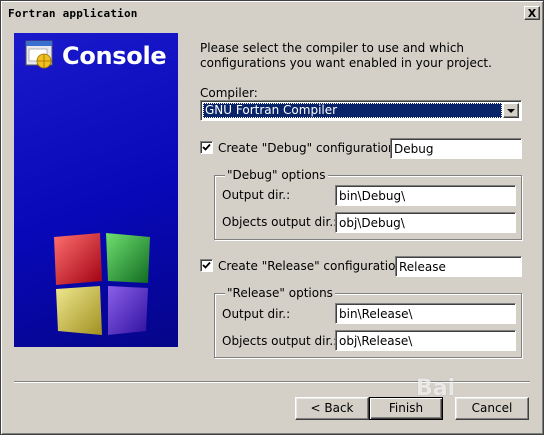 This screenshot has height=435, width=544. I want to click on debug-objects-dir-input: obj\Debug\, so click(425, 222).